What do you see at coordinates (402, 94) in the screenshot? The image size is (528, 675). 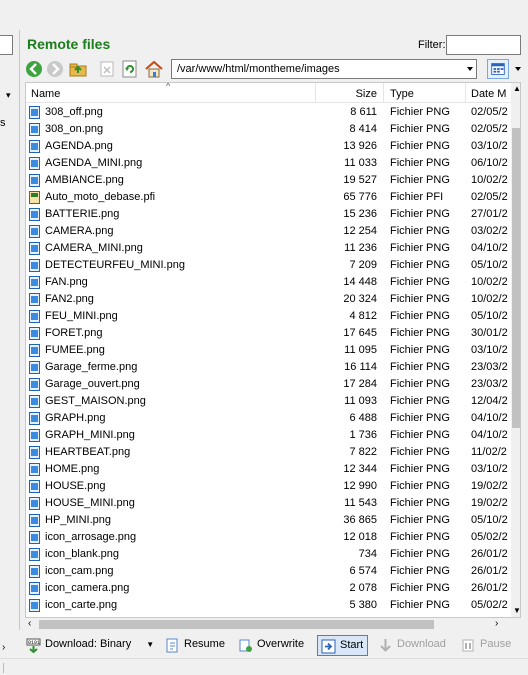 I see `column-header-type: Type` at bounding box center [402, 94].